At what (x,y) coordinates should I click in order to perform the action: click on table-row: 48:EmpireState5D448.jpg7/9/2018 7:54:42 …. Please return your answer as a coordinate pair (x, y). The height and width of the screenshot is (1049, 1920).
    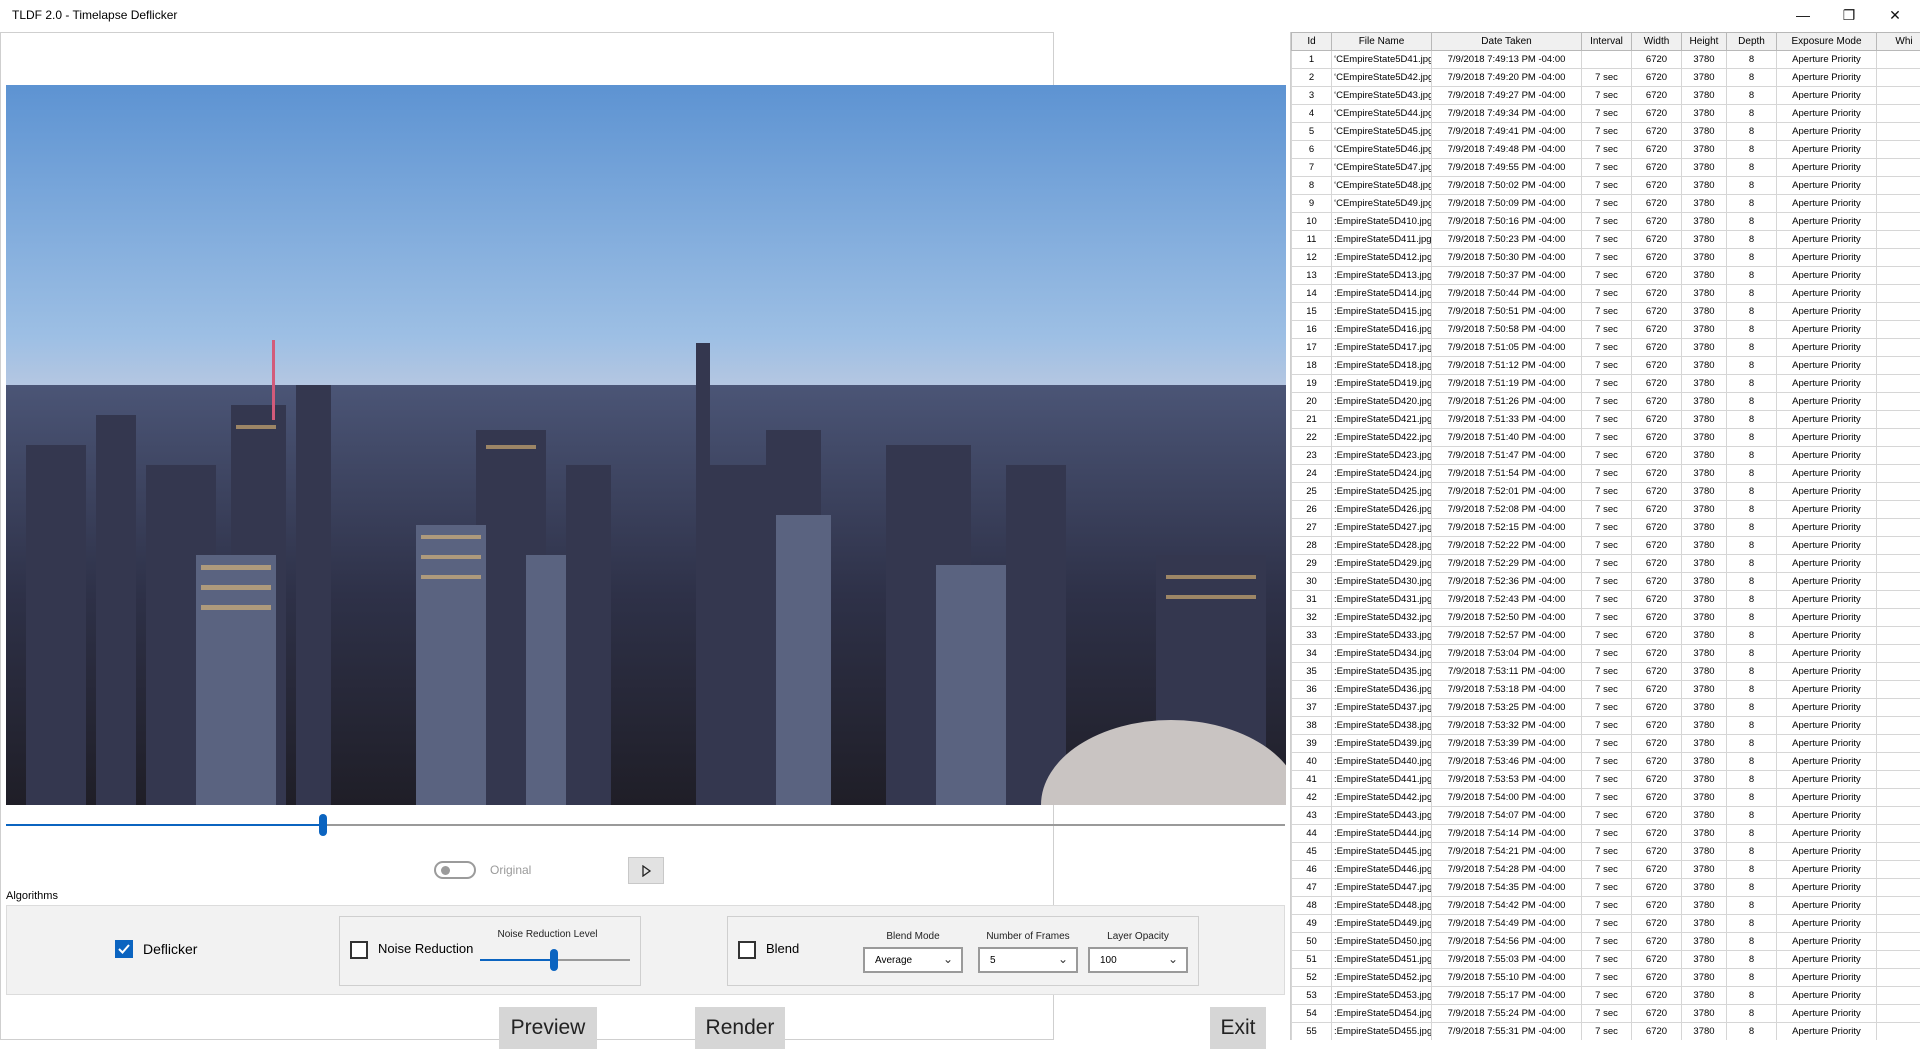
    Looking at the image, I should click on (1606, 906).